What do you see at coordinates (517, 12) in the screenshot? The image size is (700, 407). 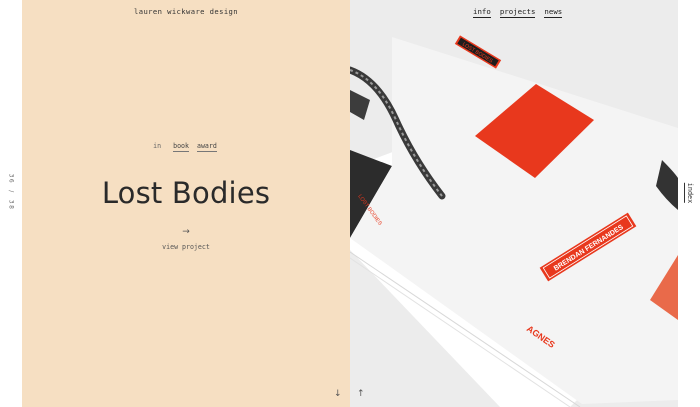 I see `nav-projects-link: projects` at bounding box center [517, 12].